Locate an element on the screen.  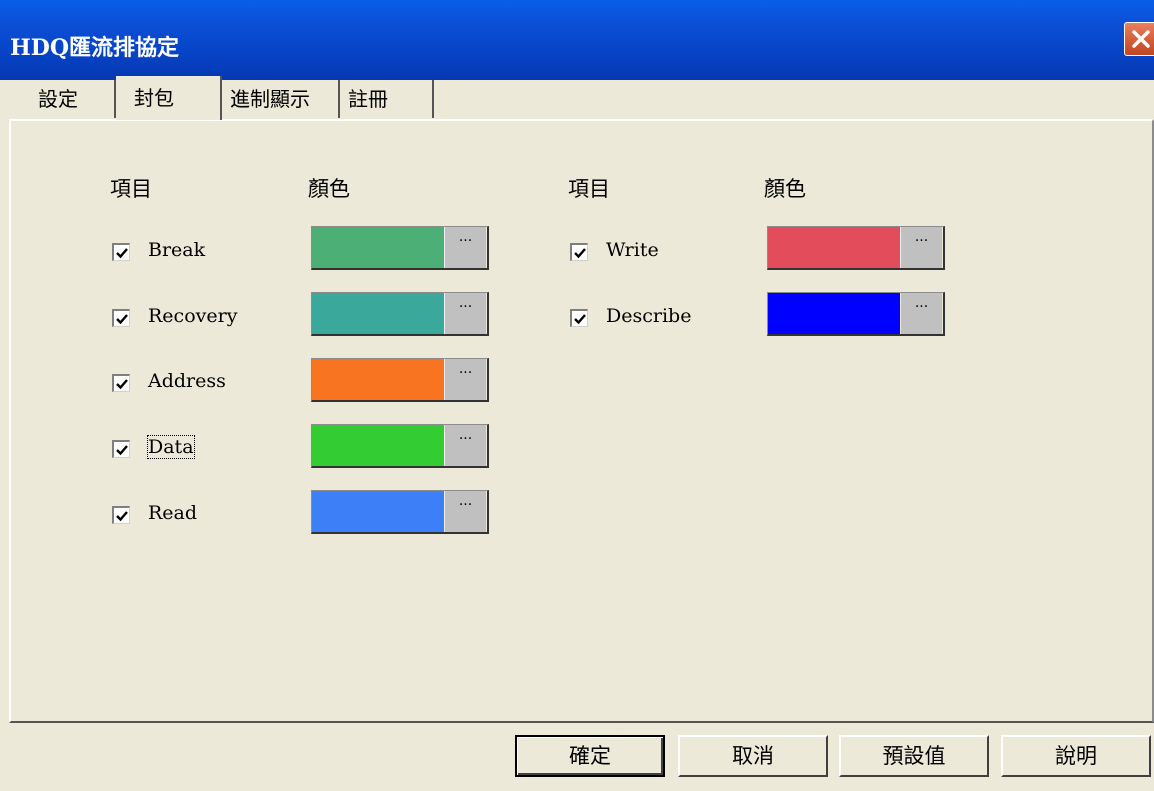
write-color-picker: ··· is located at coordinates (856, 248).